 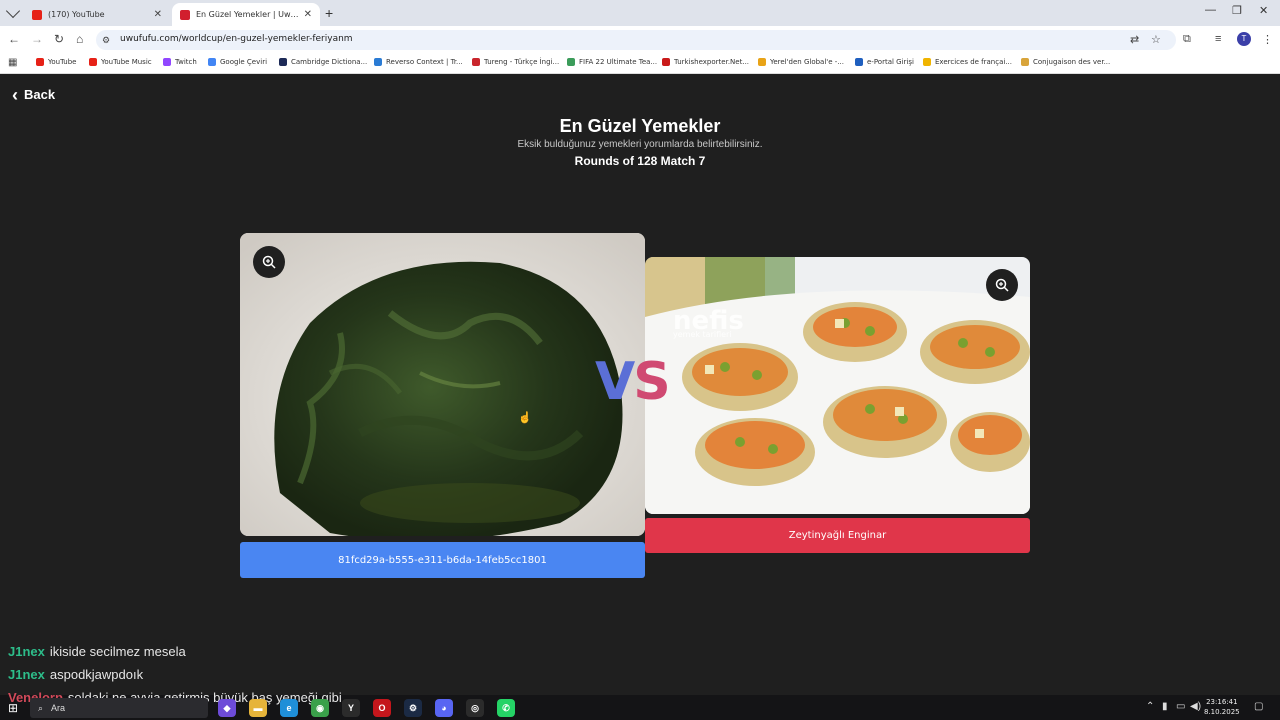 What do you see at coordinates (640, 126) in the screenshot?
I see `page-title: En Güzel Yemekler` at bounding box center [640, 126].